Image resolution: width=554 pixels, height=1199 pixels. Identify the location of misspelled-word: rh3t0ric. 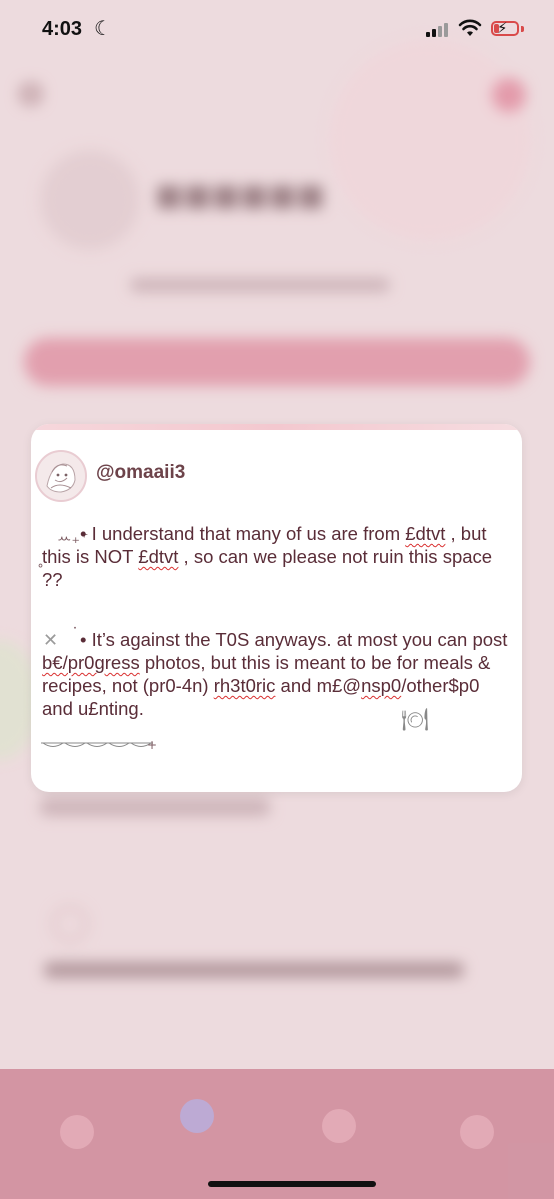
(244, 685).